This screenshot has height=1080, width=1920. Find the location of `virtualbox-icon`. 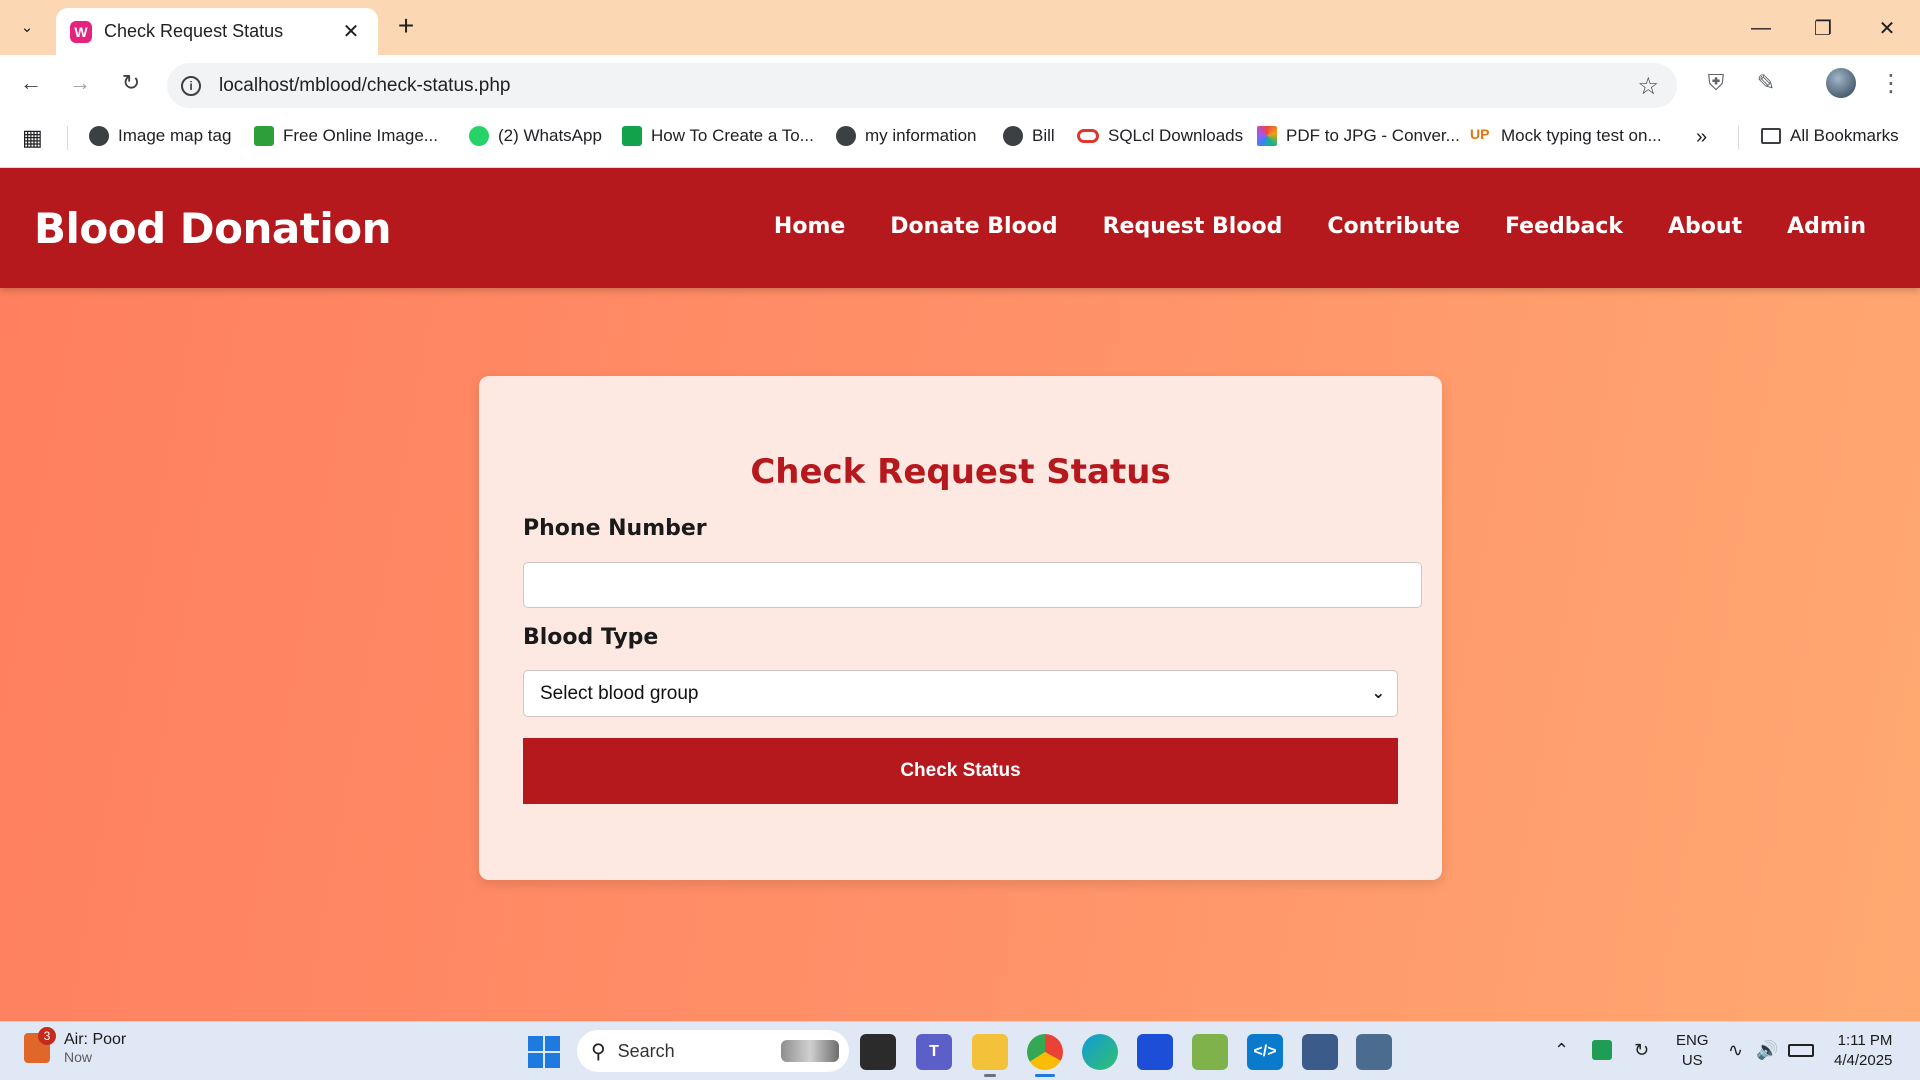

virtualbox-icon is located at coordinates (1374, 1052).